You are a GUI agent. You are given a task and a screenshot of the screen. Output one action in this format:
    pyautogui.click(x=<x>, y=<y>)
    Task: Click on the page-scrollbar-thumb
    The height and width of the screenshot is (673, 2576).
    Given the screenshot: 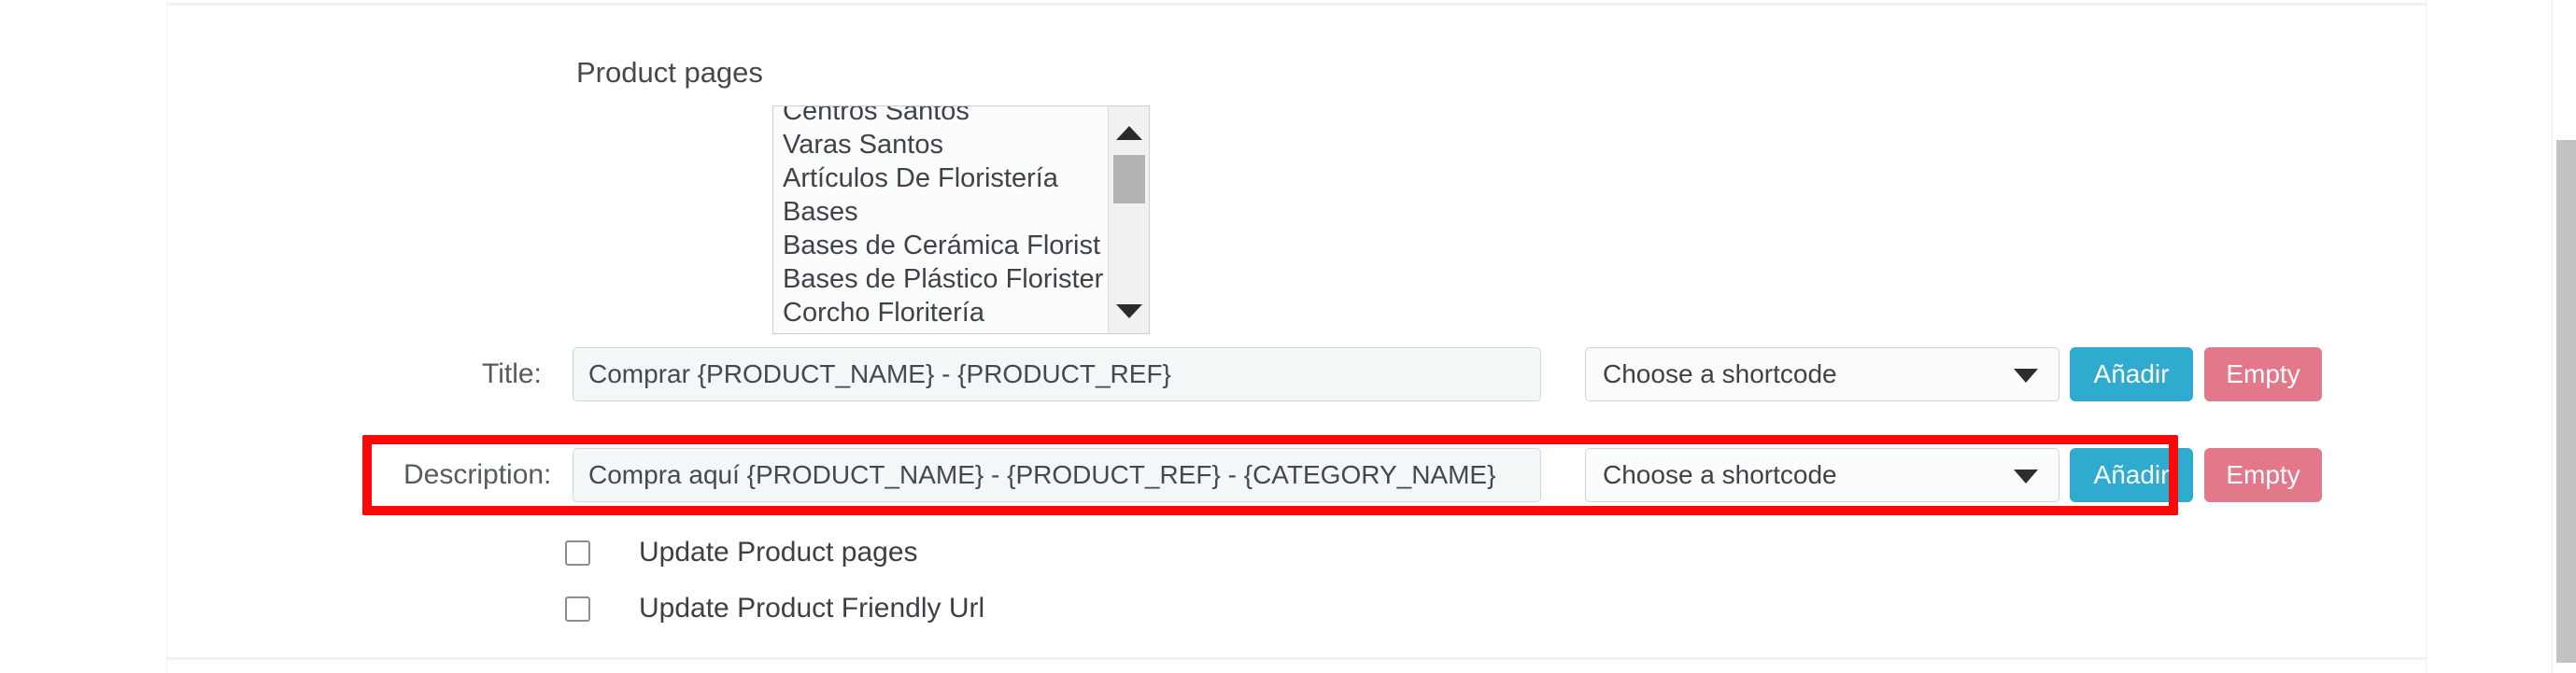 What is the action you would take?
    pyautogui.click(x=2566, y=401)
    